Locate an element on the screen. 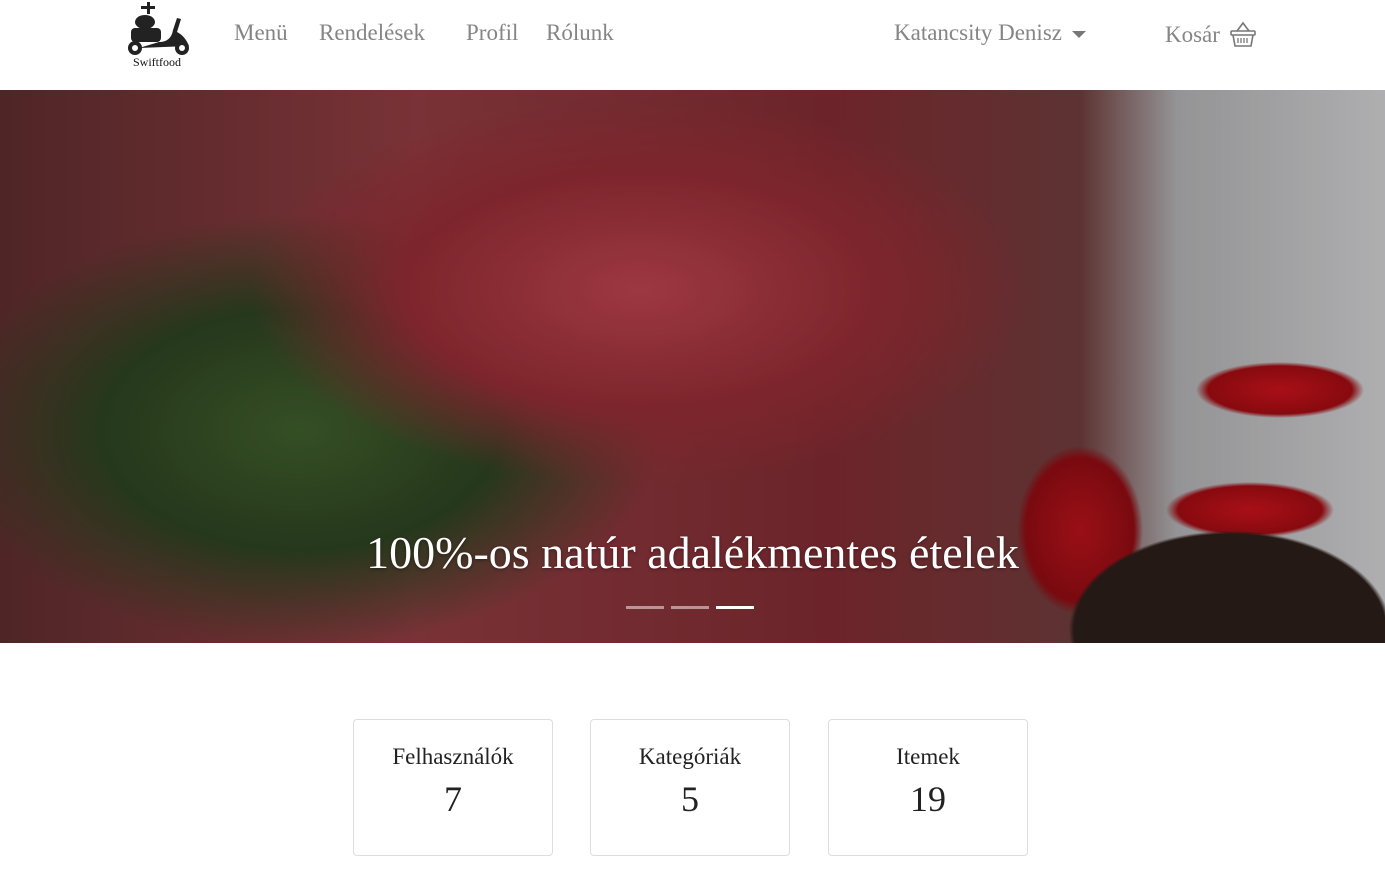  brand-name: Swiftfood is located at coordinates (157, 62).